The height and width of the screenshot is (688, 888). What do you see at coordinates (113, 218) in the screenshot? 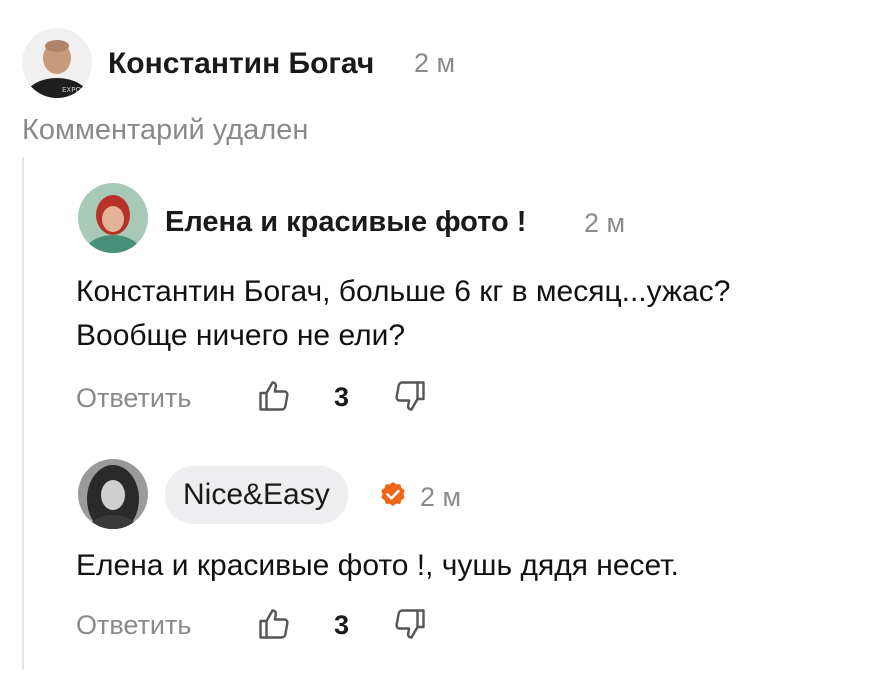
I see `avatar-elena` at bounding box center [113, 218].